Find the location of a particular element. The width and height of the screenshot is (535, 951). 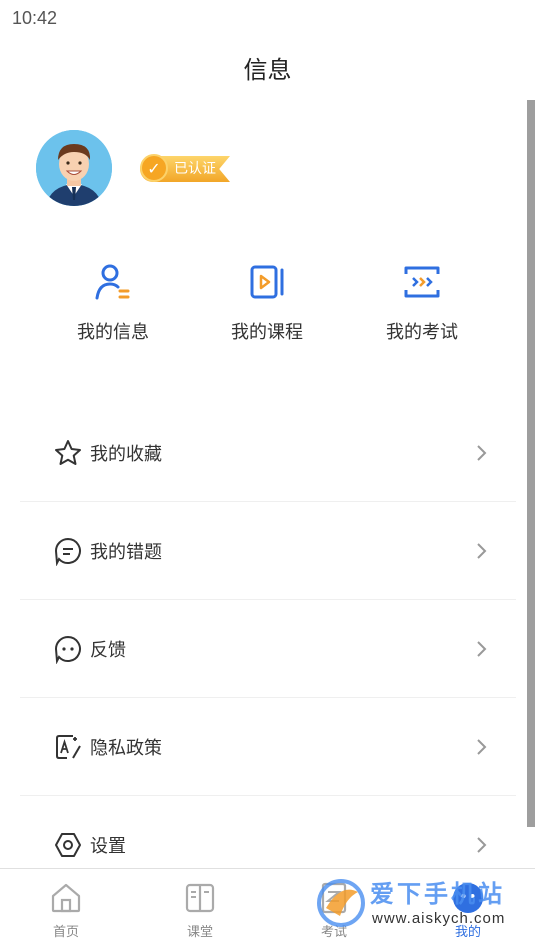

watermark-logo-icon is located at coordinates (341, 903).